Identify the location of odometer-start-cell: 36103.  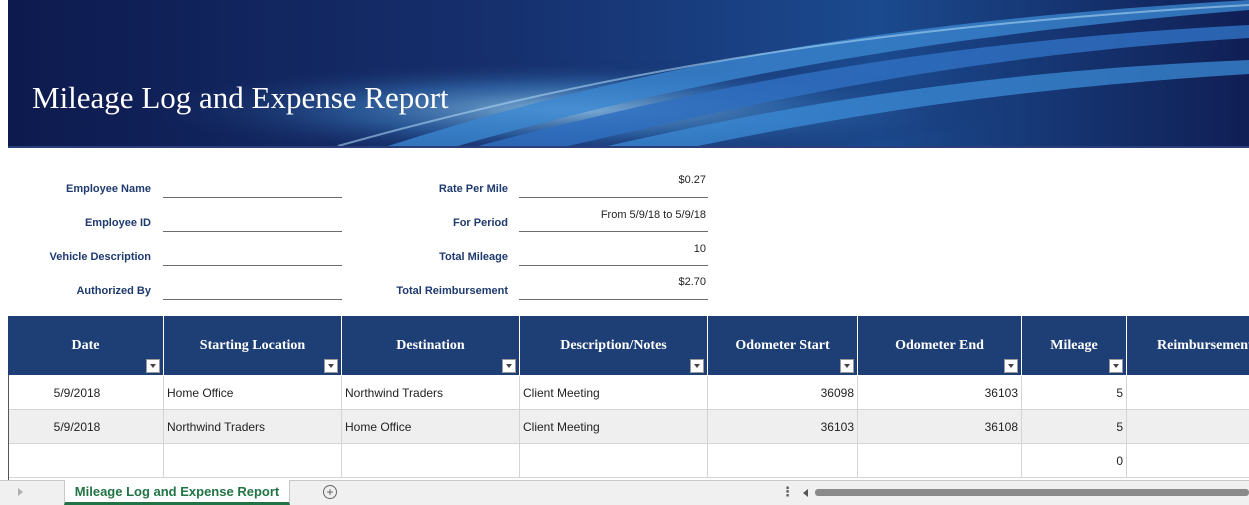
(783, 426).